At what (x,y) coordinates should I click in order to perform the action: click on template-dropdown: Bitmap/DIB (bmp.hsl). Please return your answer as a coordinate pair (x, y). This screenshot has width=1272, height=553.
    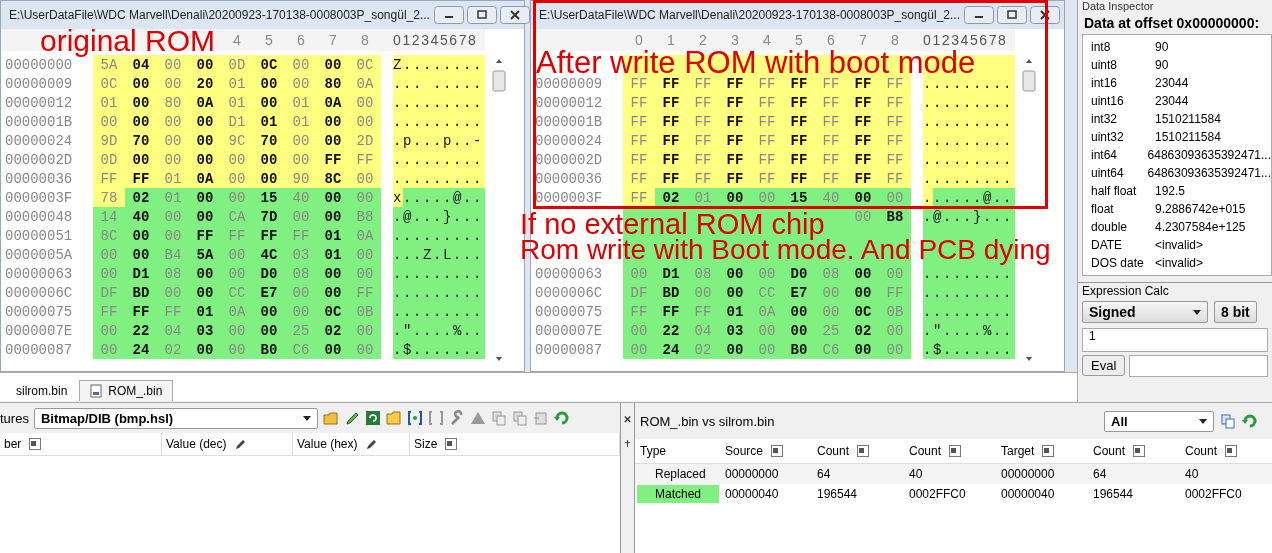
    Looking at the image, I should click on (175, 418).